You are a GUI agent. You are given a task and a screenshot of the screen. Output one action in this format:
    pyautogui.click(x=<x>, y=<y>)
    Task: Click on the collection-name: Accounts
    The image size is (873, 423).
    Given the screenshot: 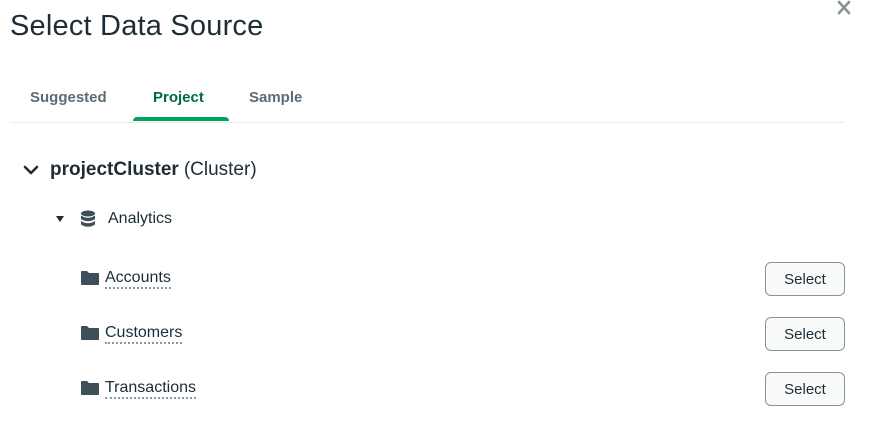 What is the action you would take?
    pyautogui.click(x=138, y=279)
    